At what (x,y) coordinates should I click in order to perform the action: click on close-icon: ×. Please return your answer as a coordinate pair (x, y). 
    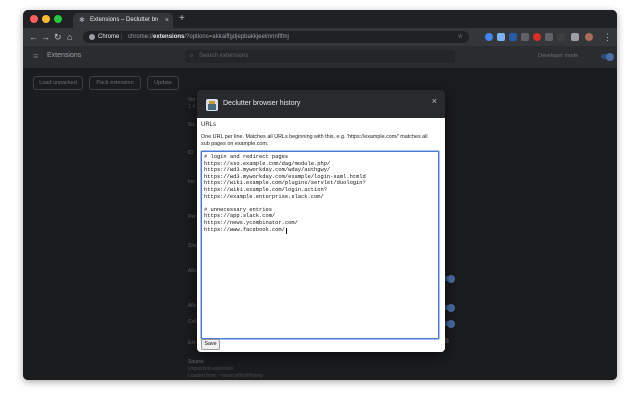
    Looking at the image, I should click on (434, 101).